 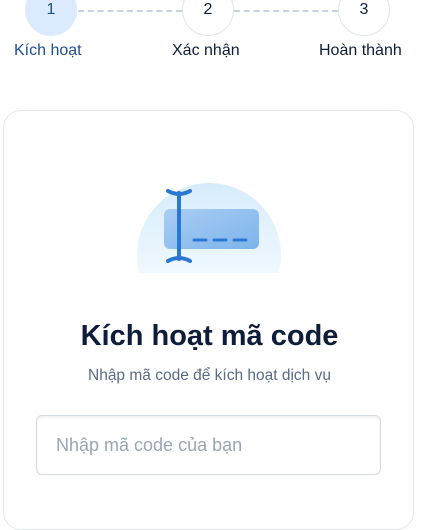 I want to click on step-1-indicator: 1, so click(x=51, y=18).